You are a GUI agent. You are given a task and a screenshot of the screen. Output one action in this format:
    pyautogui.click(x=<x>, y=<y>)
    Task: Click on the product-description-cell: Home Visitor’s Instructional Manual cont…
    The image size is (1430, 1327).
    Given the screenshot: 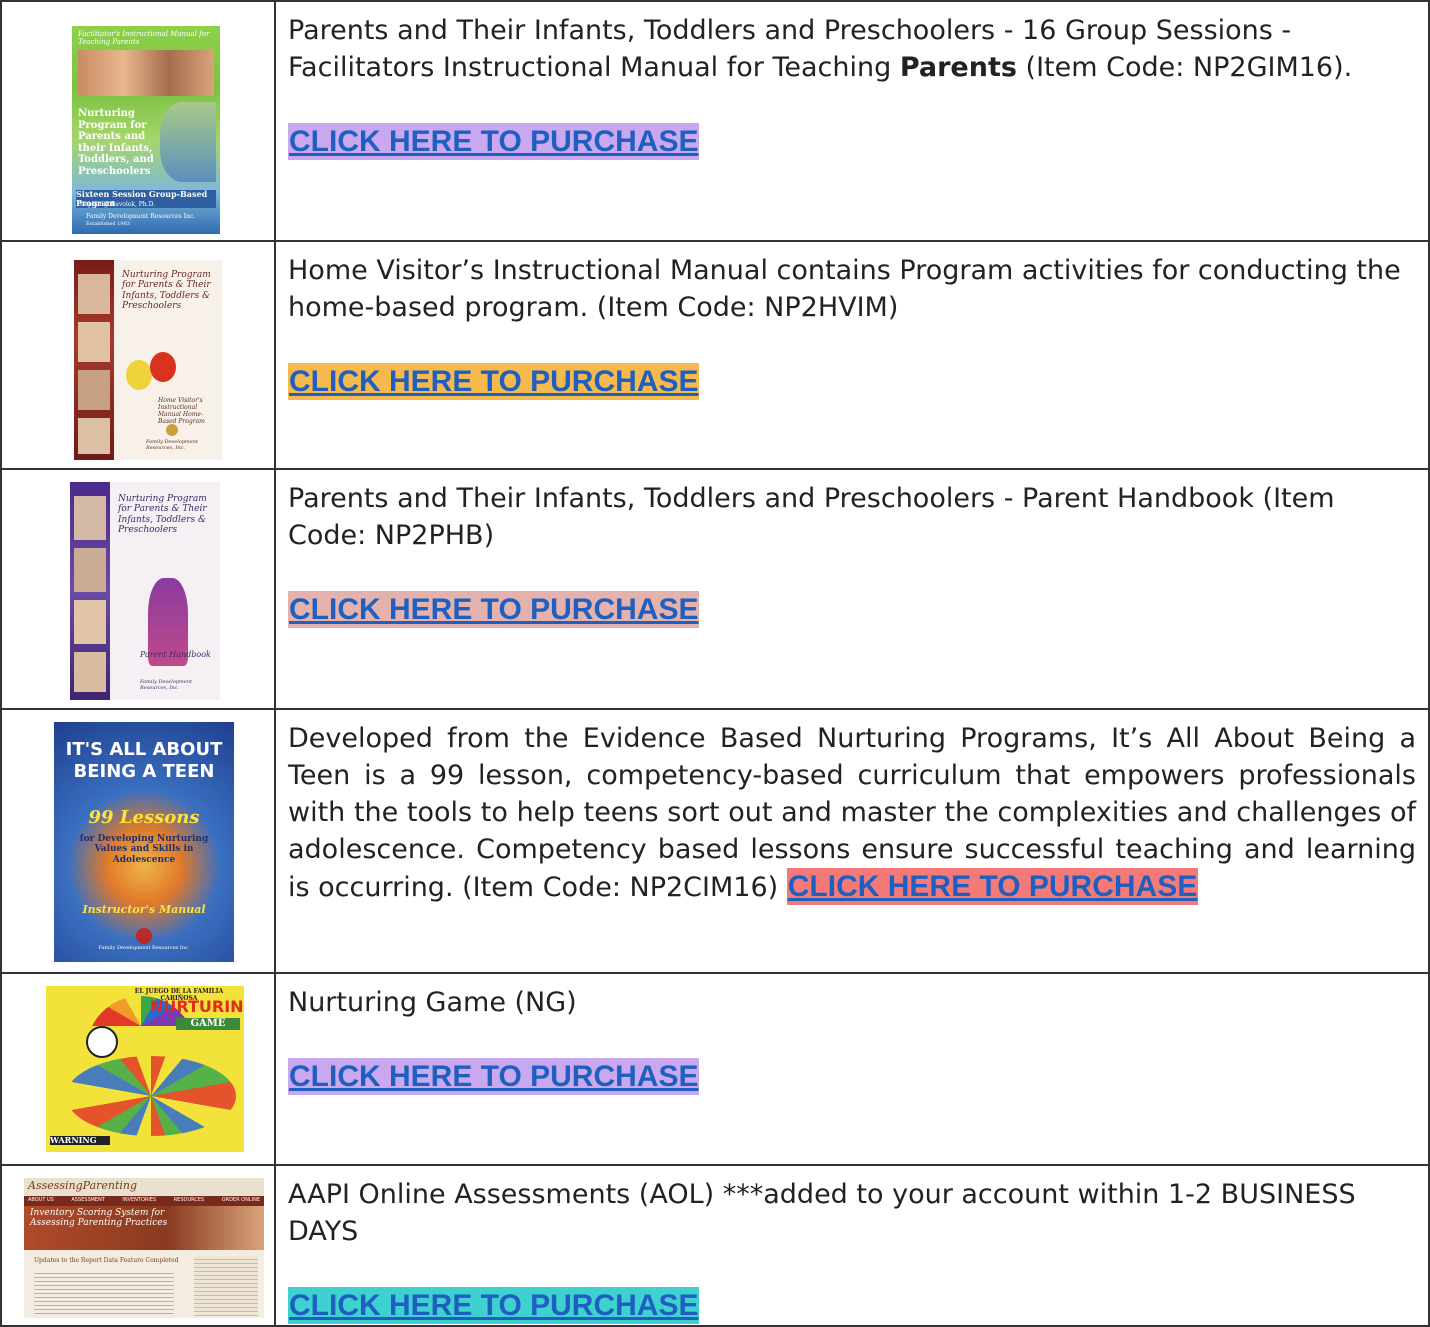 What is the action you would take?
    pyautogui.click(x=852, y=355)
    